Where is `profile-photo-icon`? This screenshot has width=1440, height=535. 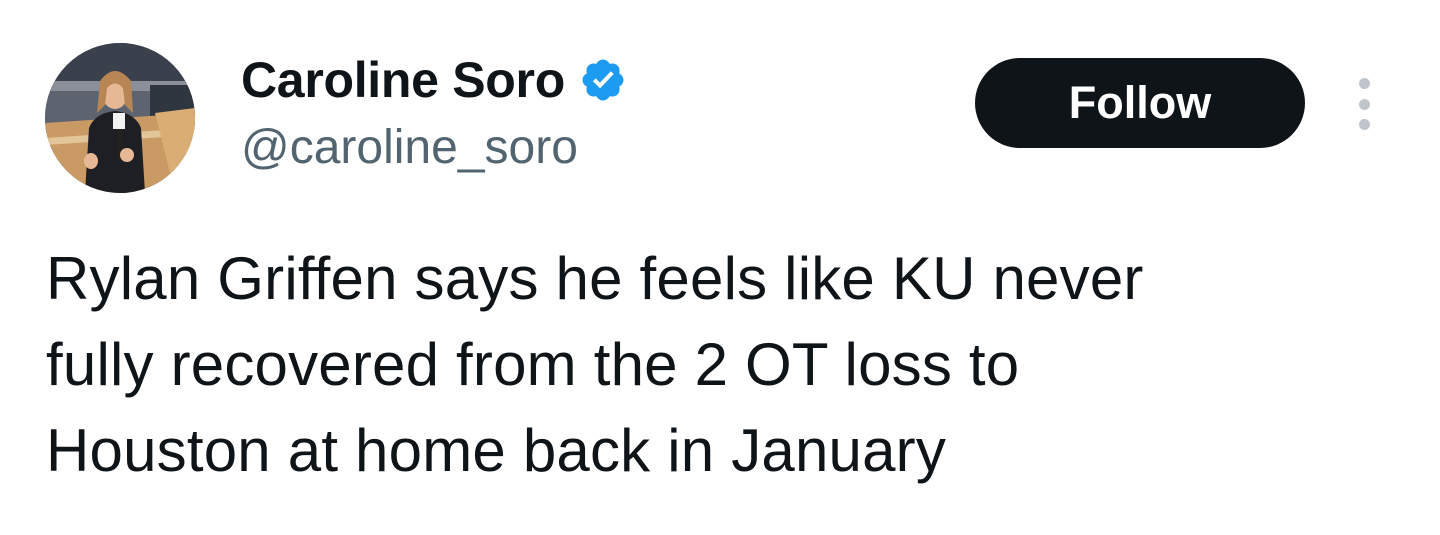 profile-photo-icon is located at coordinates (120, 118).